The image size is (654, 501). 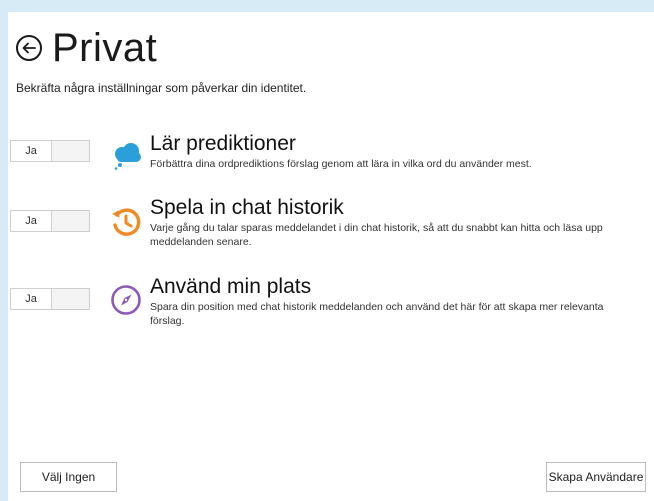 I want to click on use-location-toggle: Ja, so click(x=50, y=299).